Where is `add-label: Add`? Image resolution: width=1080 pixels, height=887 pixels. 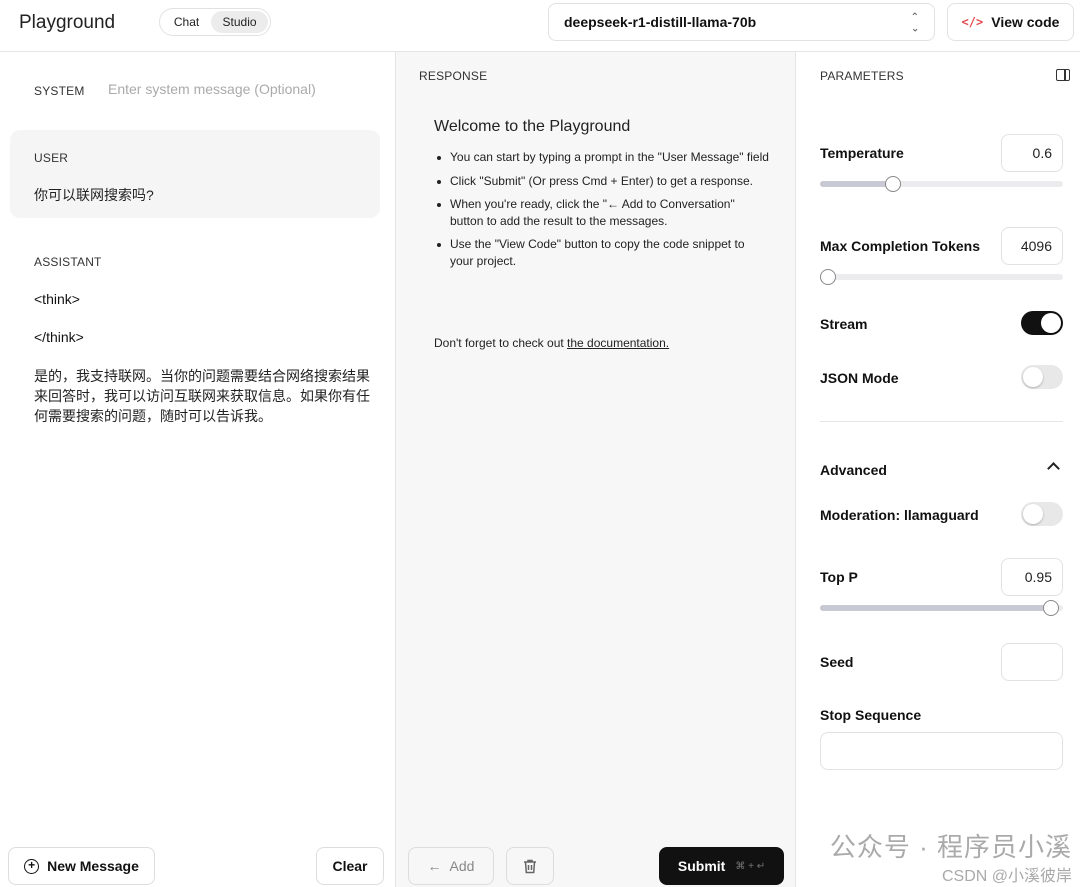 add-label: Add is located at coordinates (462, 866).